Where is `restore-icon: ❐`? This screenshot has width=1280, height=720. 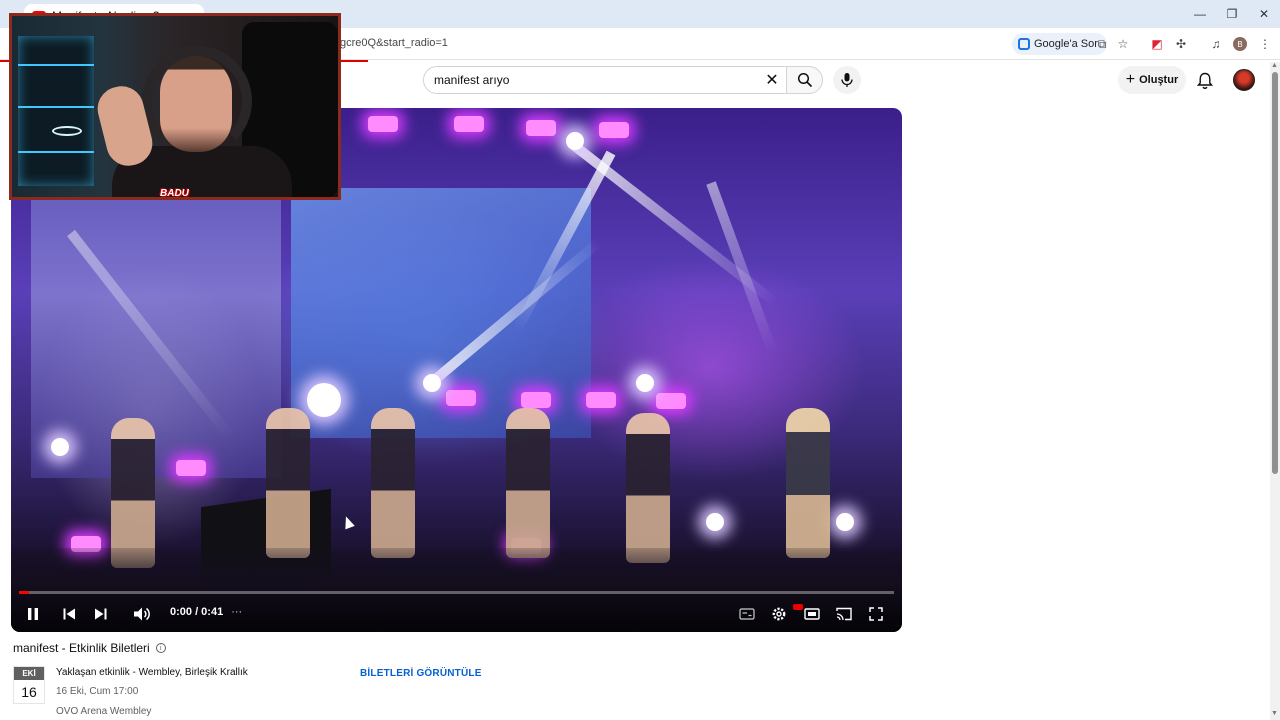
restore-icon: ❐ is located at coordinates (1232, 14).